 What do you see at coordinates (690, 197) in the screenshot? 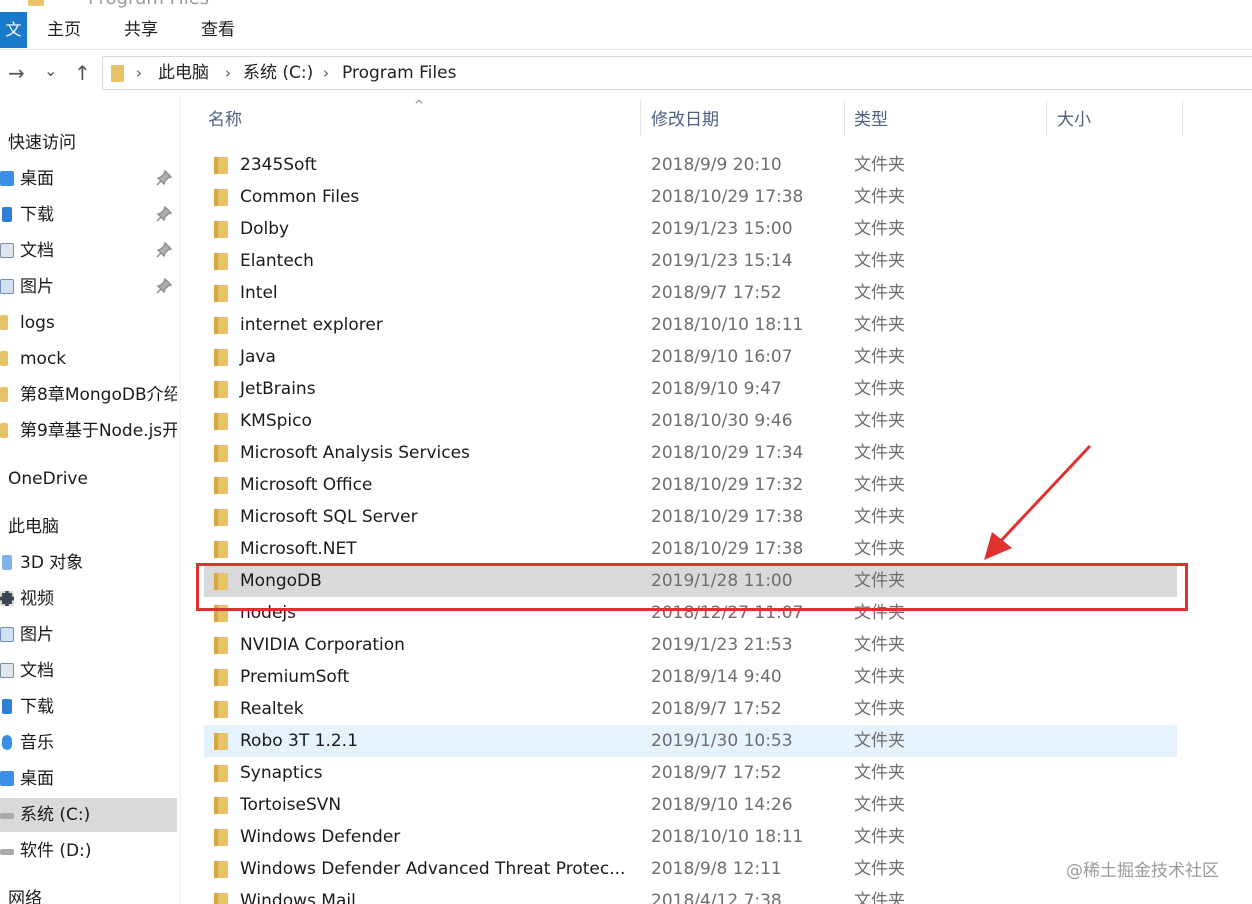
I see `table-row: Common Files 2018/10/29 17:38 文件夹` at bounding box center [690, 197].